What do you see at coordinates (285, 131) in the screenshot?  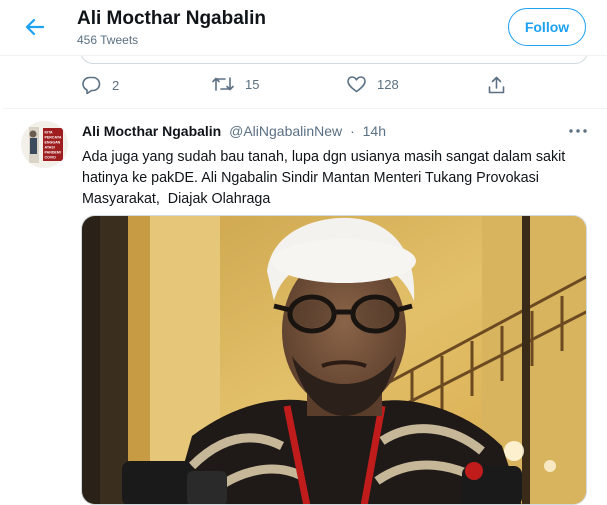 I see `author-handle: @AliNgabalinNew` at bounding box center [285, 131].